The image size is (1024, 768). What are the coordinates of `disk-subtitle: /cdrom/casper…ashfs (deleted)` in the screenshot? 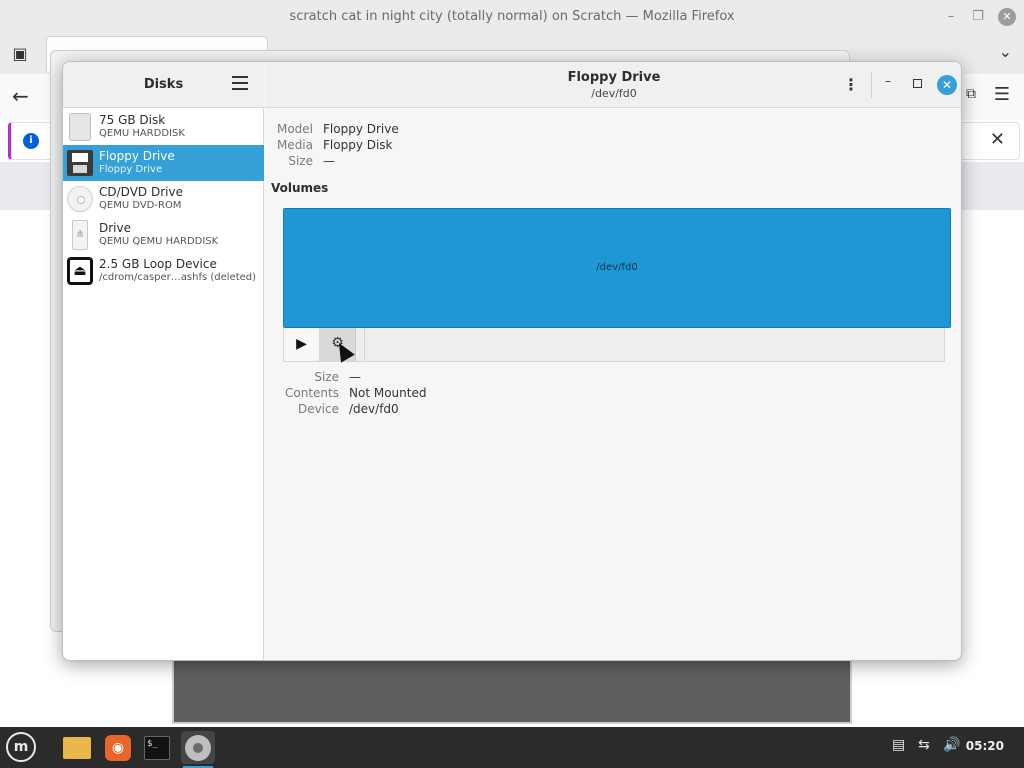 It's located at (178, 277).